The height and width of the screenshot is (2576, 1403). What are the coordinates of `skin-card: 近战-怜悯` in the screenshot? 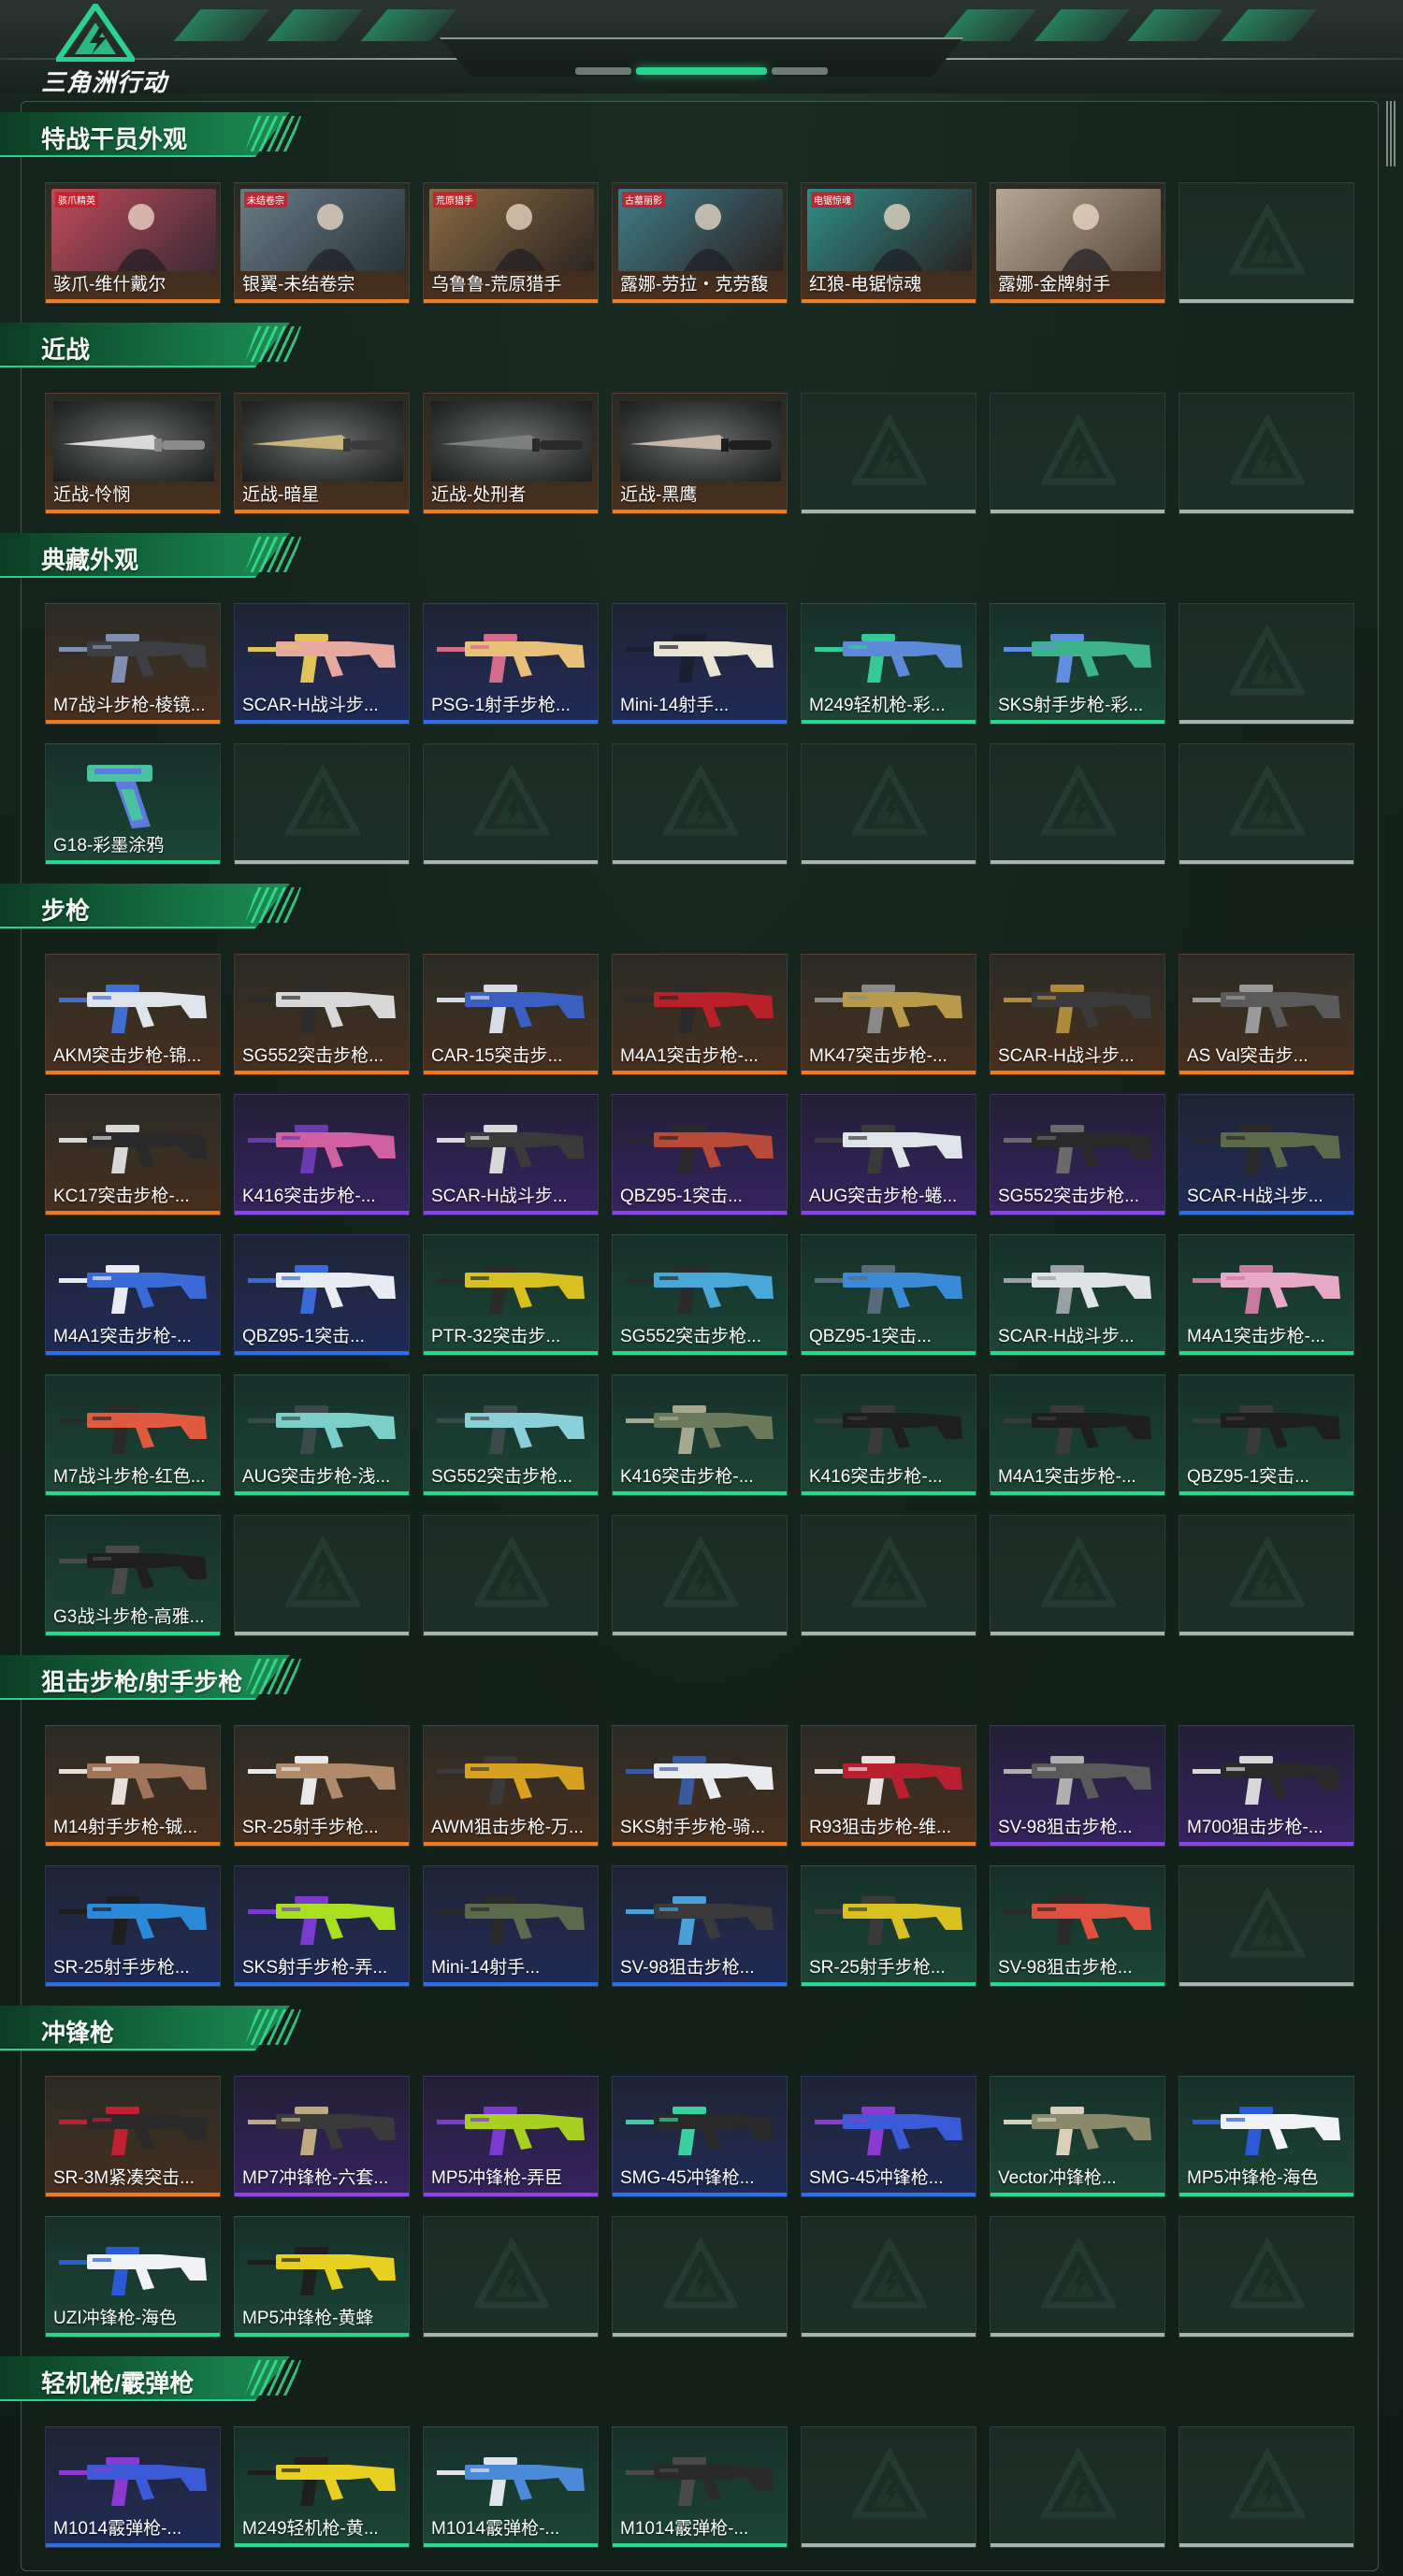 It's located at (133, 454).